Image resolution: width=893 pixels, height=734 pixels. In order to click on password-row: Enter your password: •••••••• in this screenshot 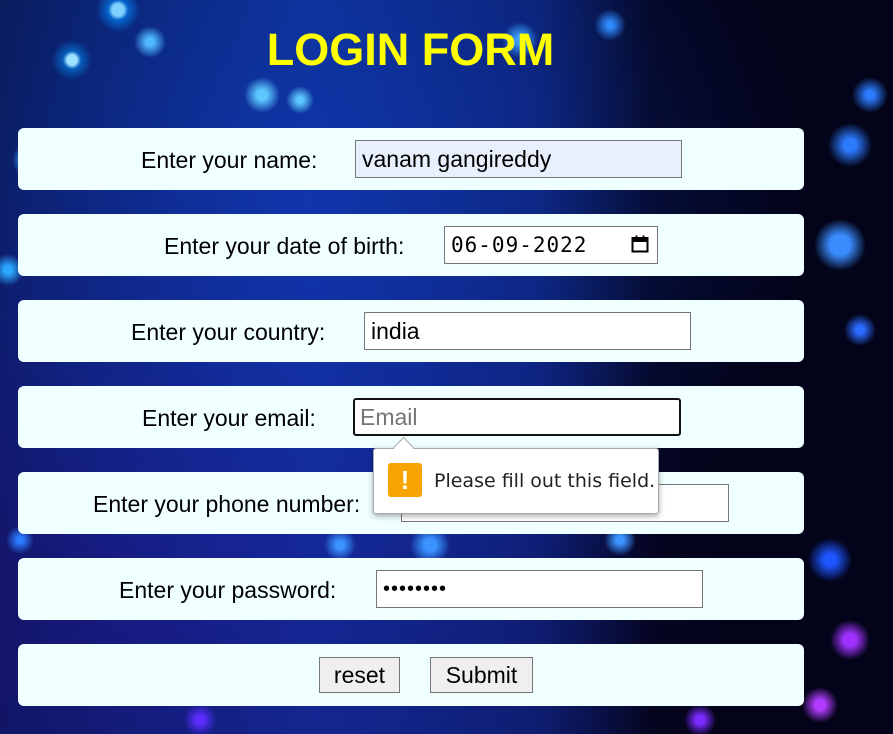, I will do `click(411, 589)`.